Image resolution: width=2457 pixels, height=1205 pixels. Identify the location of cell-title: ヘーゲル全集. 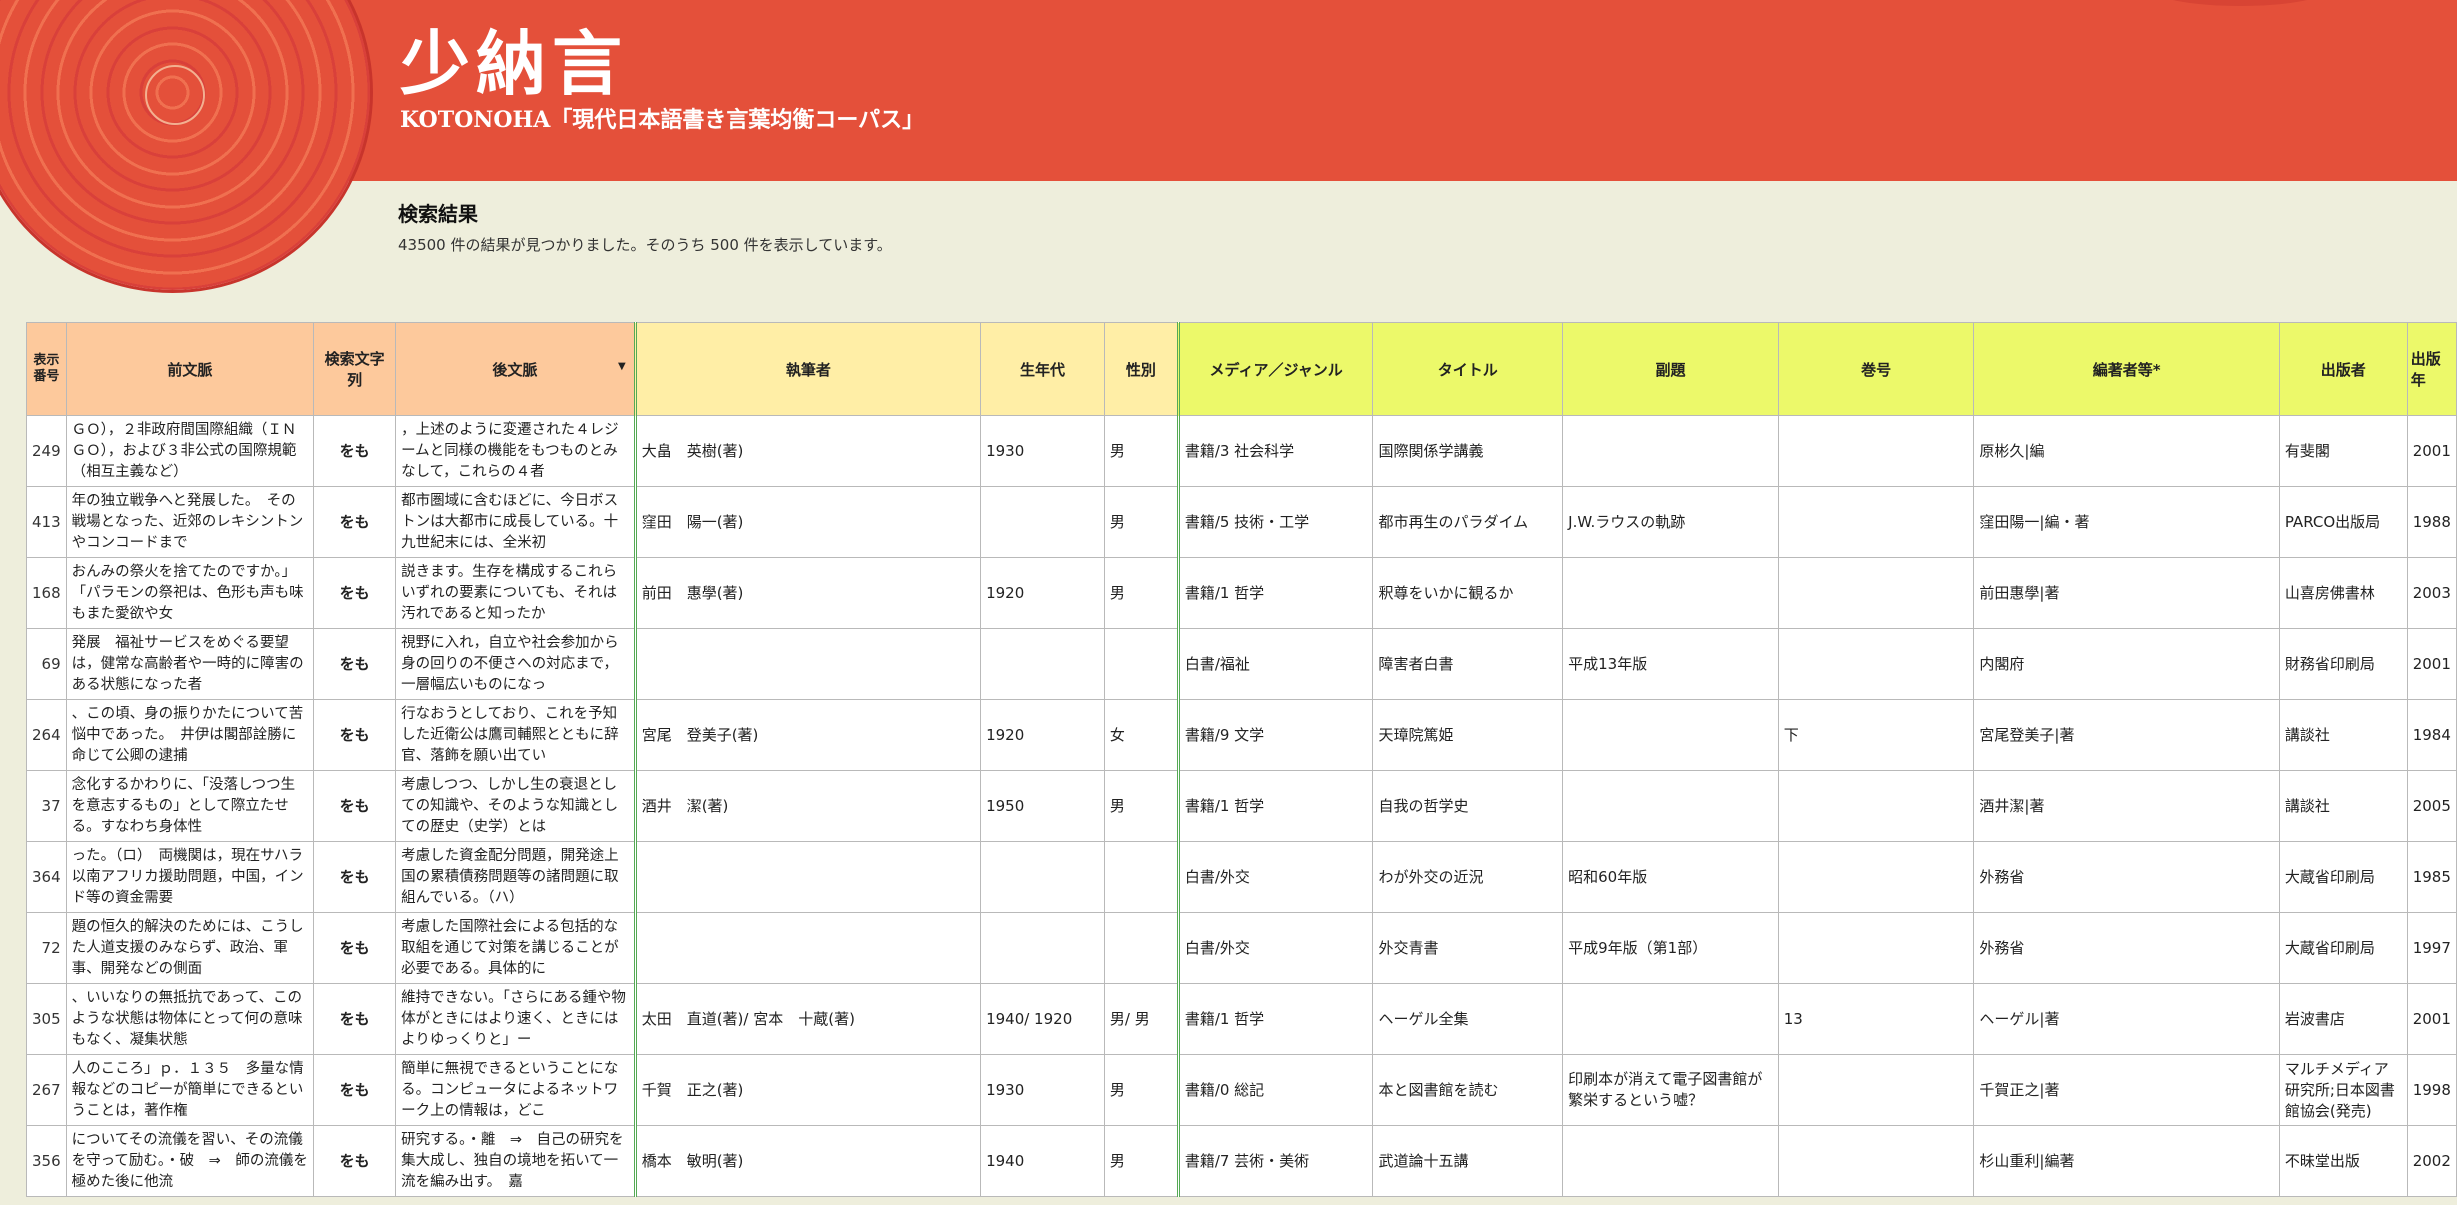
(1468, 1019).